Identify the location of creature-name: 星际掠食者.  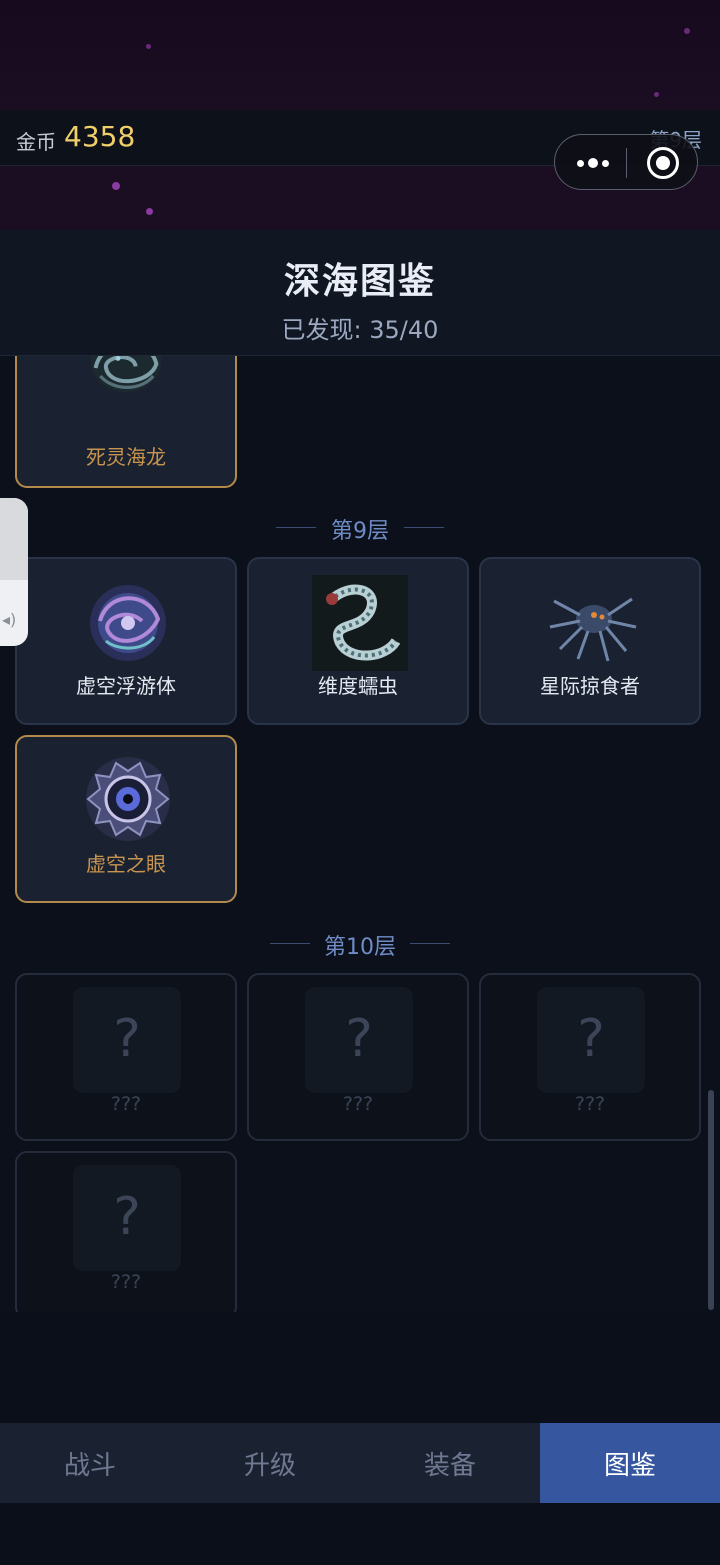
(590, 686).